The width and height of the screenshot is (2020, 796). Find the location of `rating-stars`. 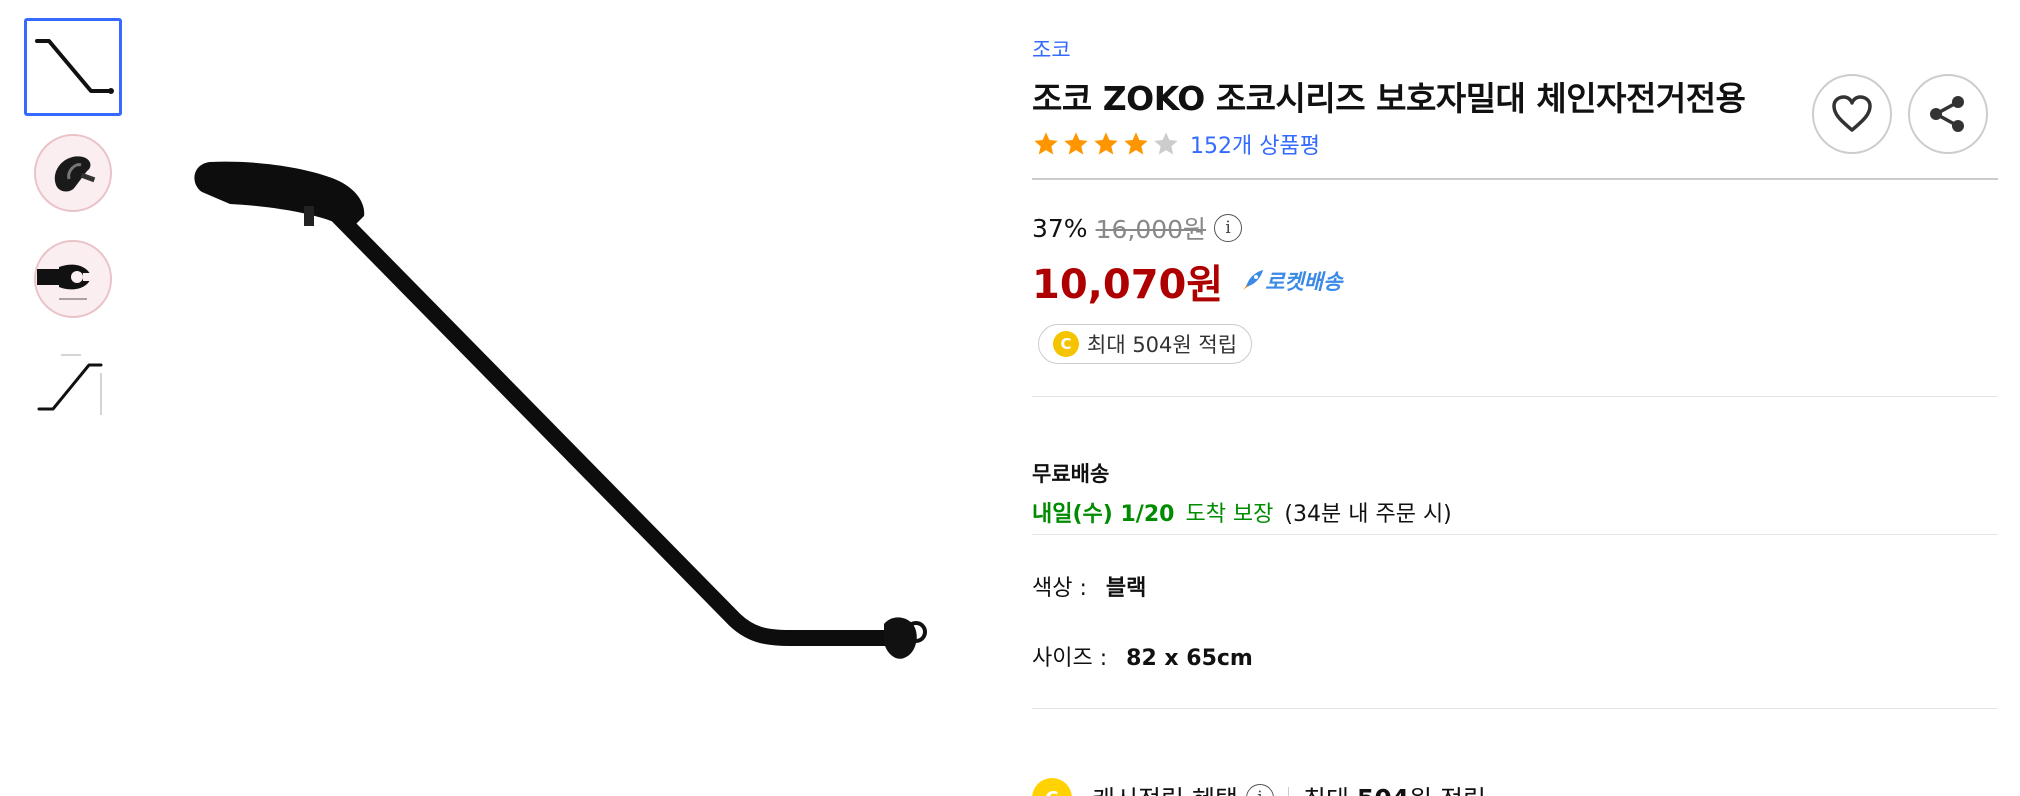

rating-stars is located at coordinates (1106, 144).